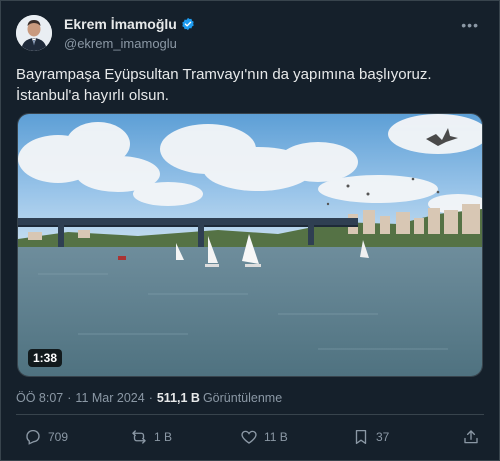 This screenshot has width=500, height=461. I want to click on like-count: 11 B, so click(276, 437).